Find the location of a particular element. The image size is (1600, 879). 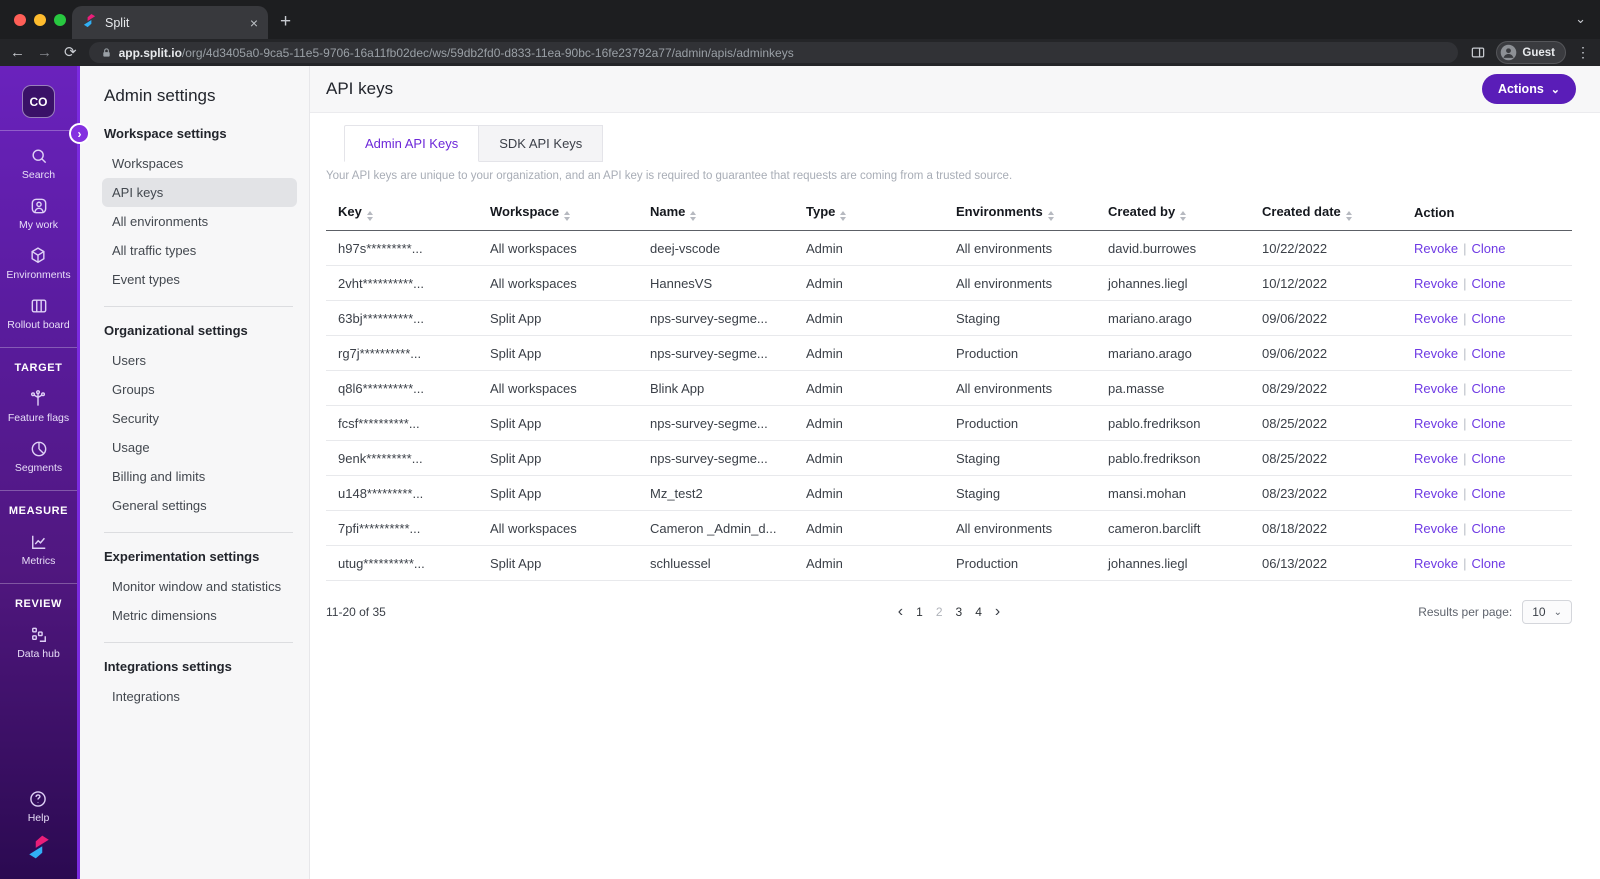

page-number-3: 3 is located at coordinates (959, 612).